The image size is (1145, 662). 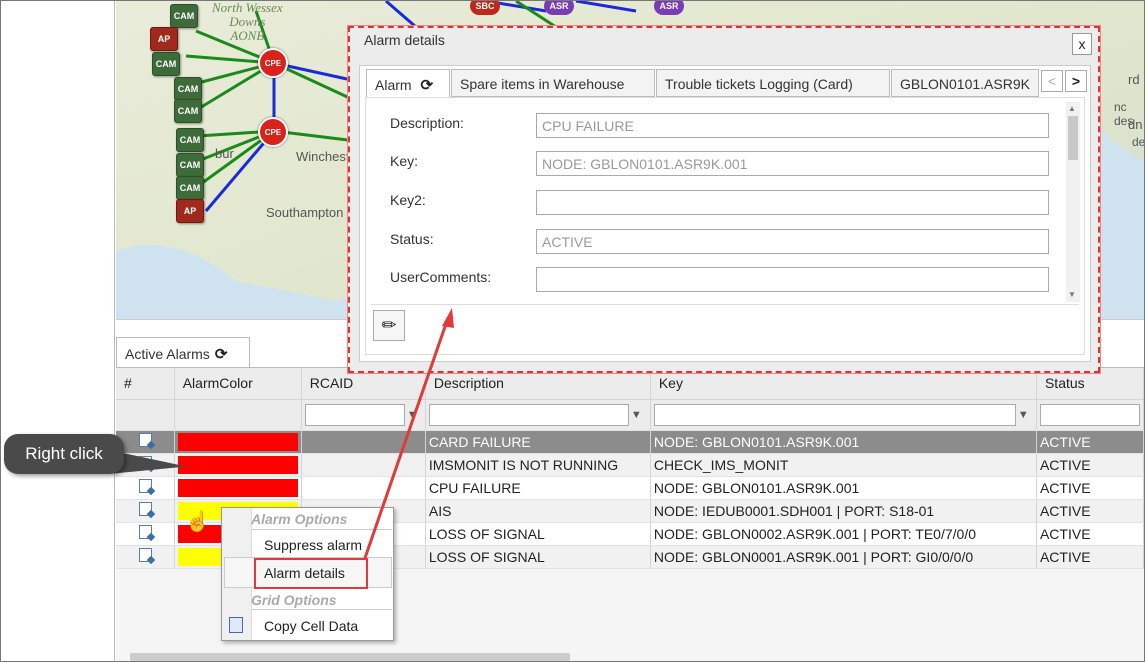 I want to click on key2-field, so click(x=792, y=202).